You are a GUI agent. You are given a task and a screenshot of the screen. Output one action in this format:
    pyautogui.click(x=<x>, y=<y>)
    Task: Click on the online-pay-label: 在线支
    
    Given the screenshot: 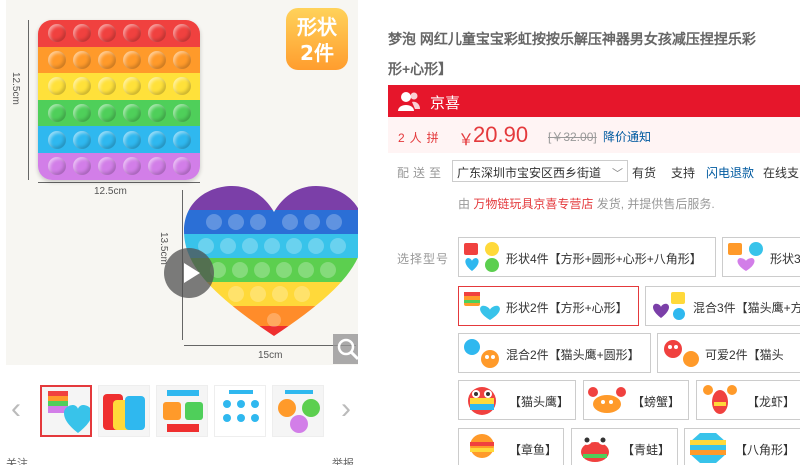 What is the action you would take?
    pyautogui.click(x=781, y=173)
    